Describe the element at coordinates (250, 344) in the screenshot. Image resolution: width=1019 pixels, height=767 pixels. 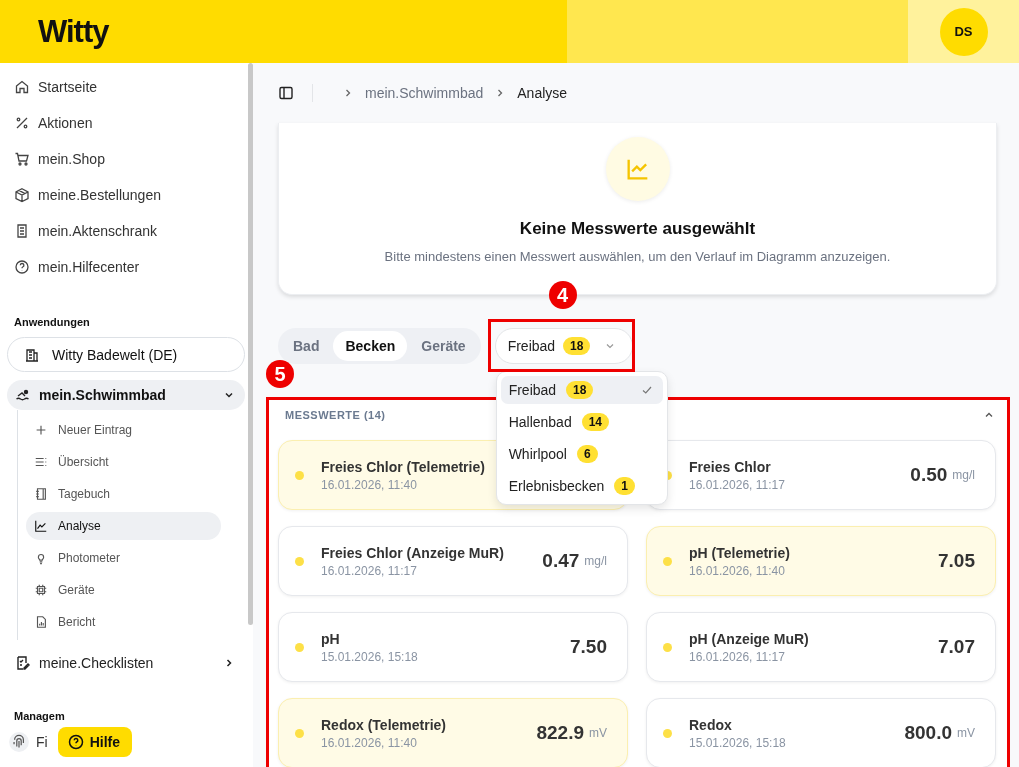
I see `scrollbar` at that location.